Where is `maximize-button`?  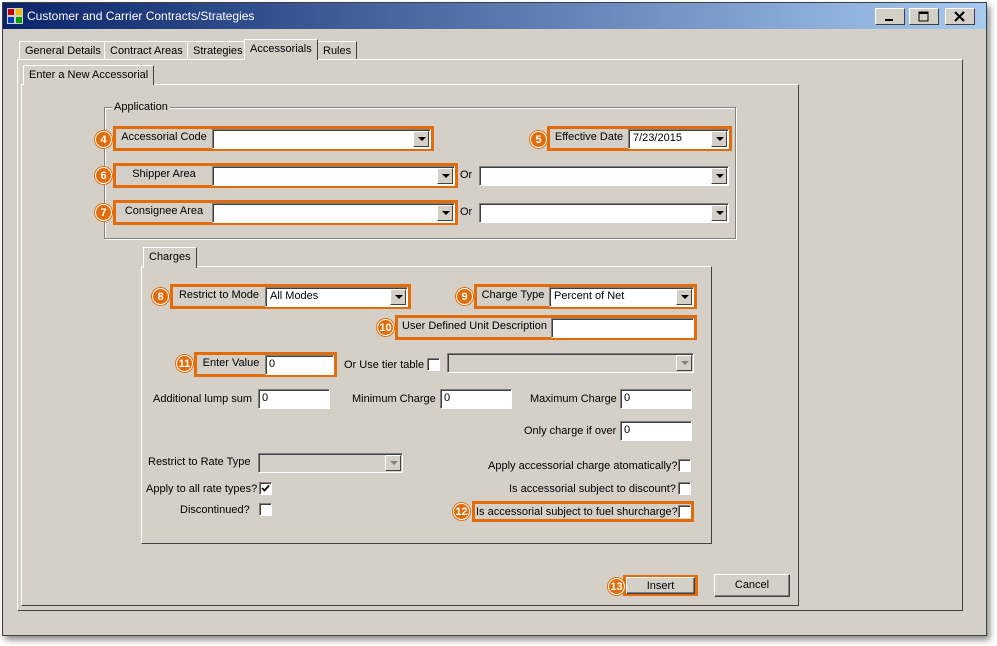
maximize-button is located at coordinates (924, 16).